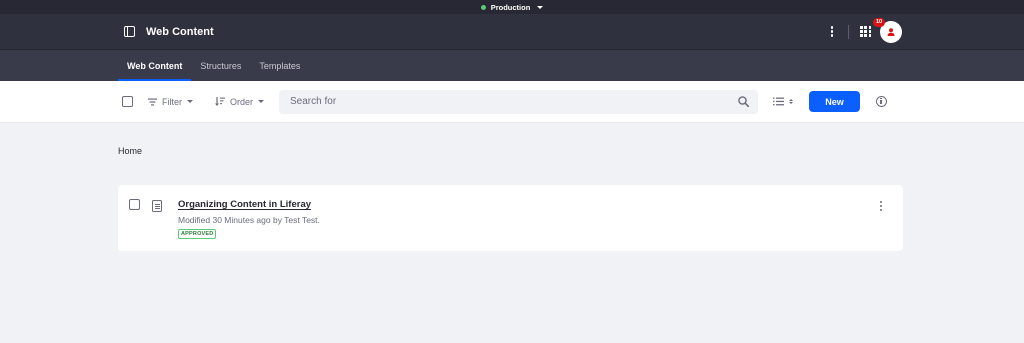 This screenshot has height=343, width=1024. I want to click on panel-icon, so click(129, 31).